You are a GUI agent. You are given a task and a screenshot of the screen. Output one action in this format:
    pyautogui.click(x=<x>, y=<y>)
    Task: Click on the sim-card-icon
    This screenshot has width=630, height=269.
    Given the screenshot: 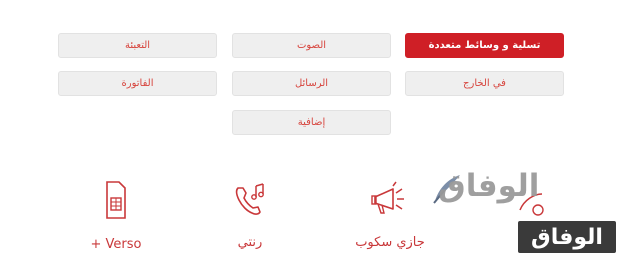 What is the action you would take?
    pyautogui.click(x=116, y=200)
    